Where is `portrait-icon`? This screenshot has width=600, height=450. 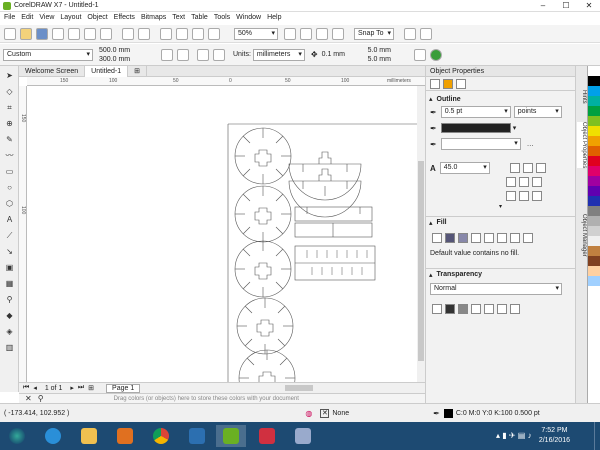
portrait-icon is located at coordinates (167, 54).